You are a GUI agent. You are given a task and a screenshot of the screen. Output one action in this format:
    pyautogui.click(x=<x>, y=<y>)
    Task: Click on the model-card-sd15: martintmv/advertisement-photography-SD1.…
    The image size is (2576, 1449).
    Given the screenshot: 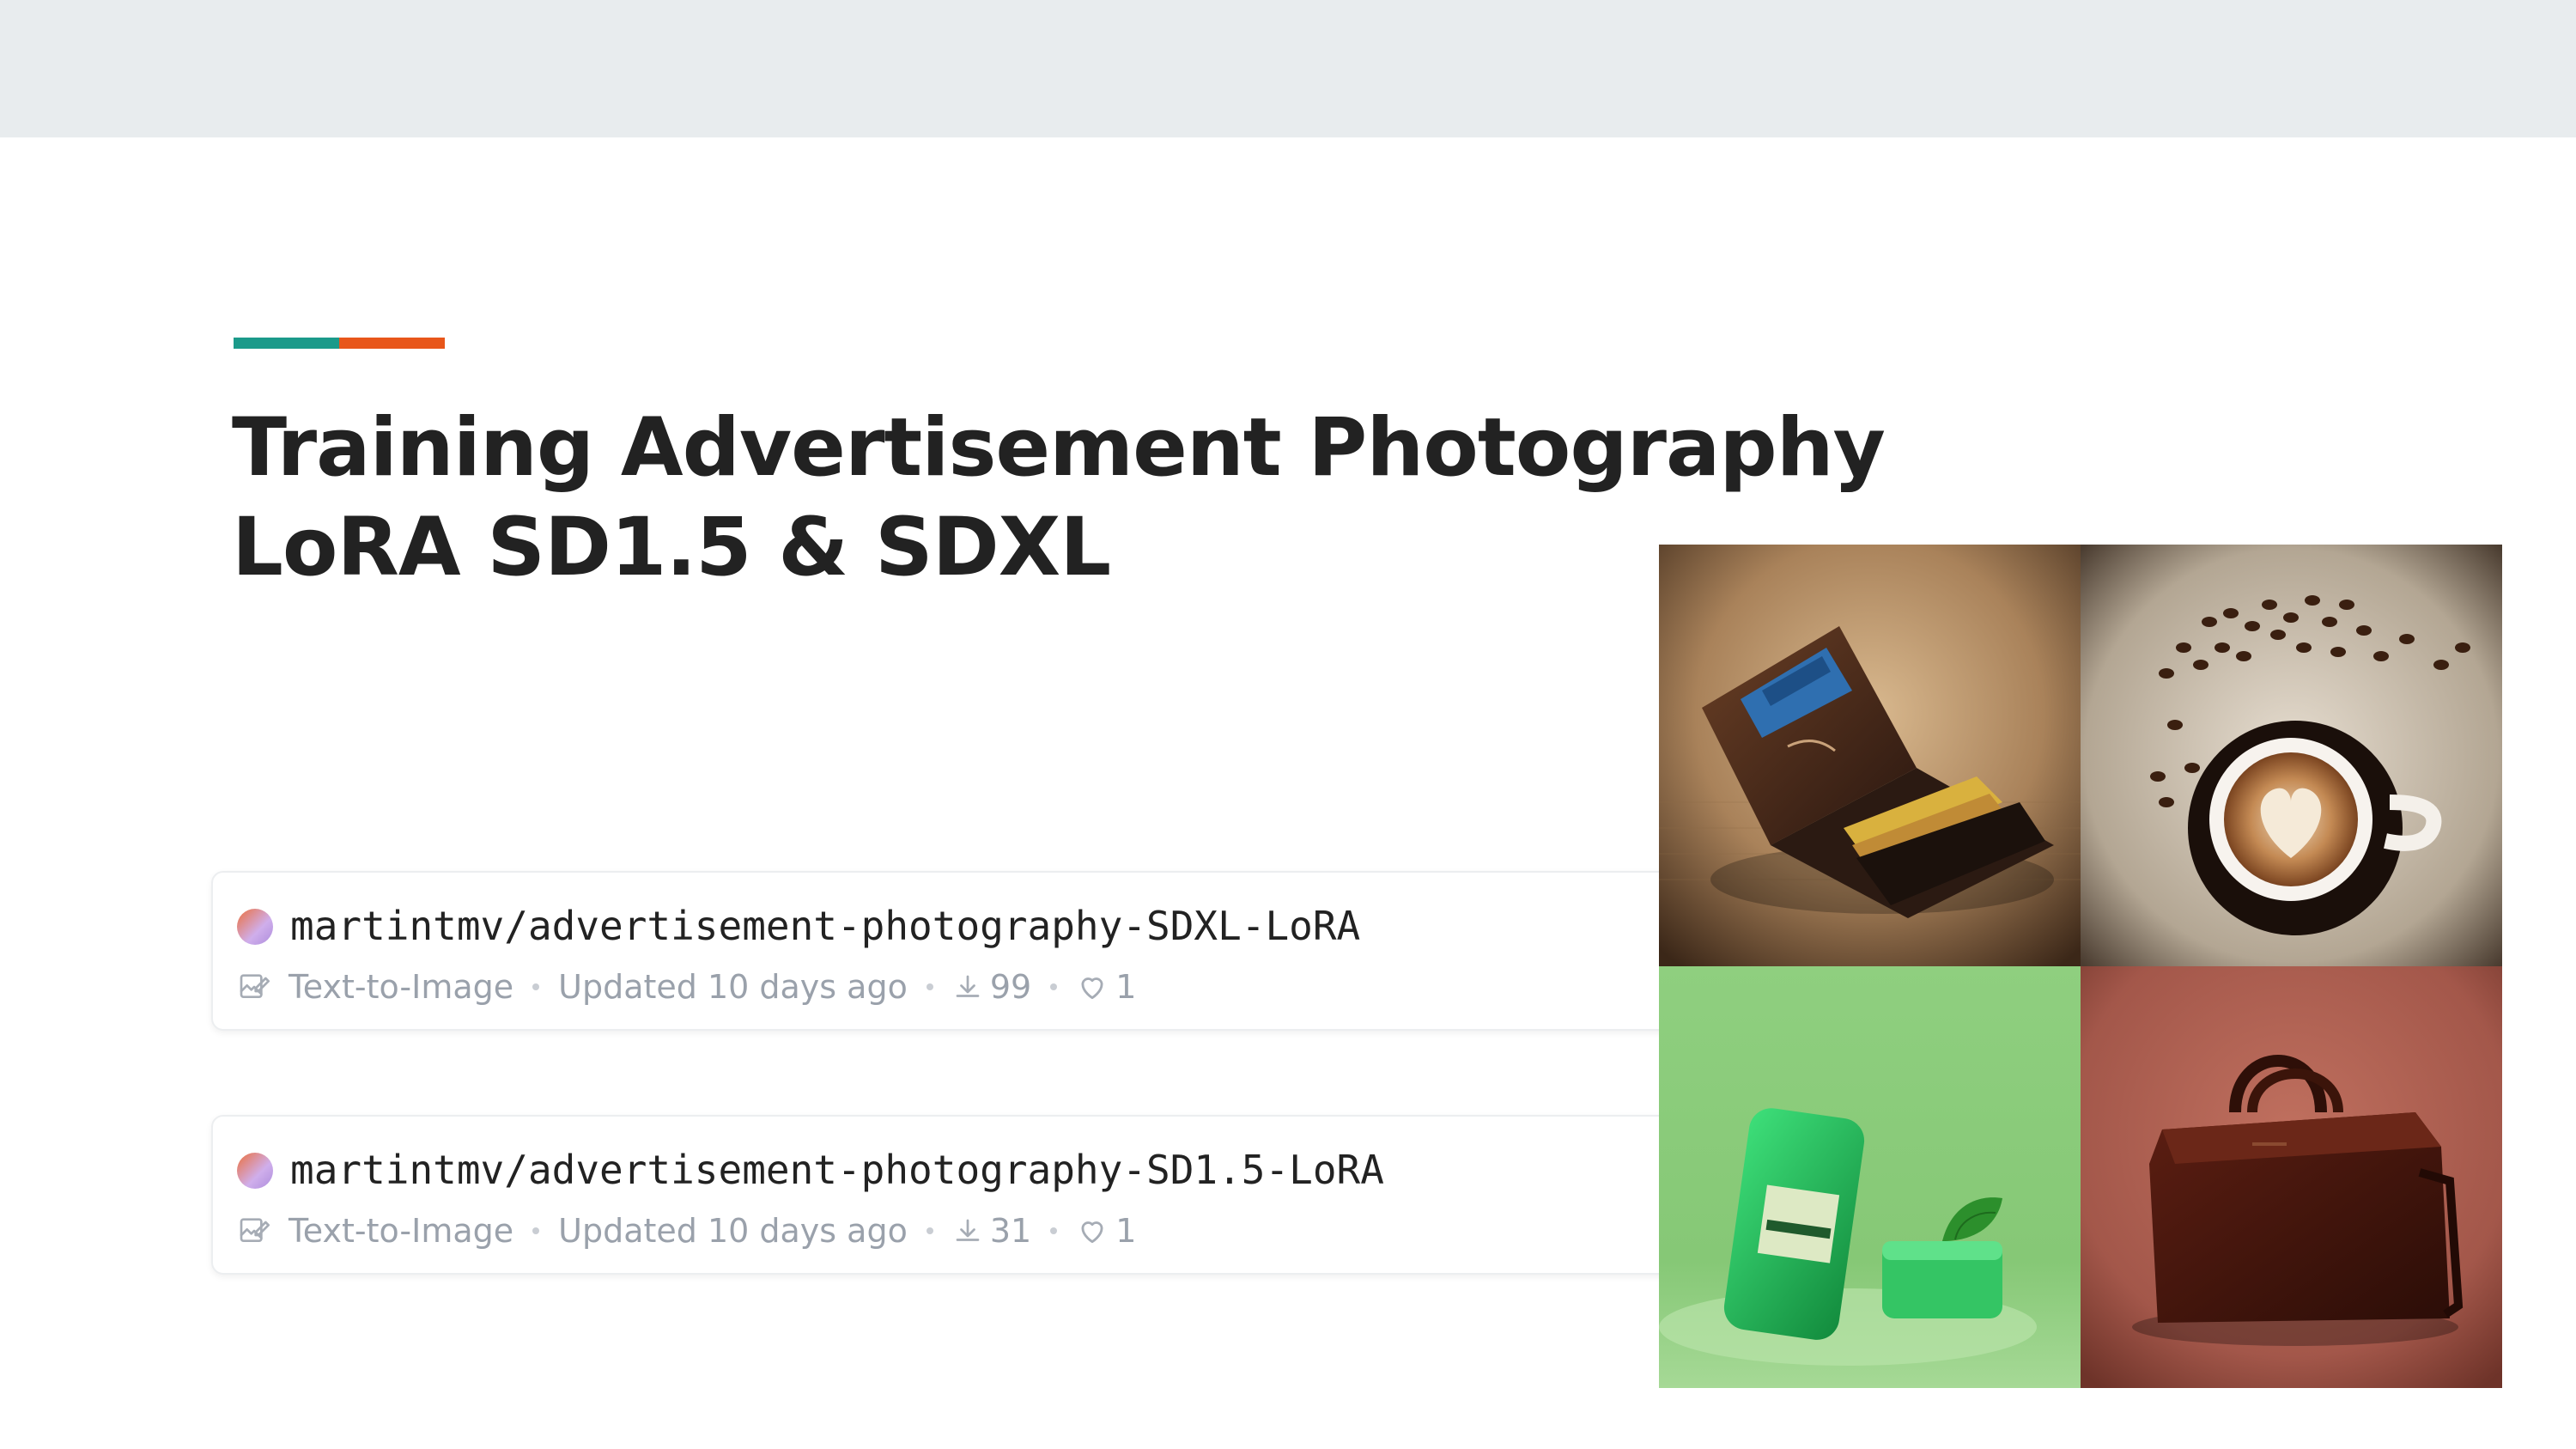 What is the action you would take?
    pyautogui.click(x=984, y=1195)
    